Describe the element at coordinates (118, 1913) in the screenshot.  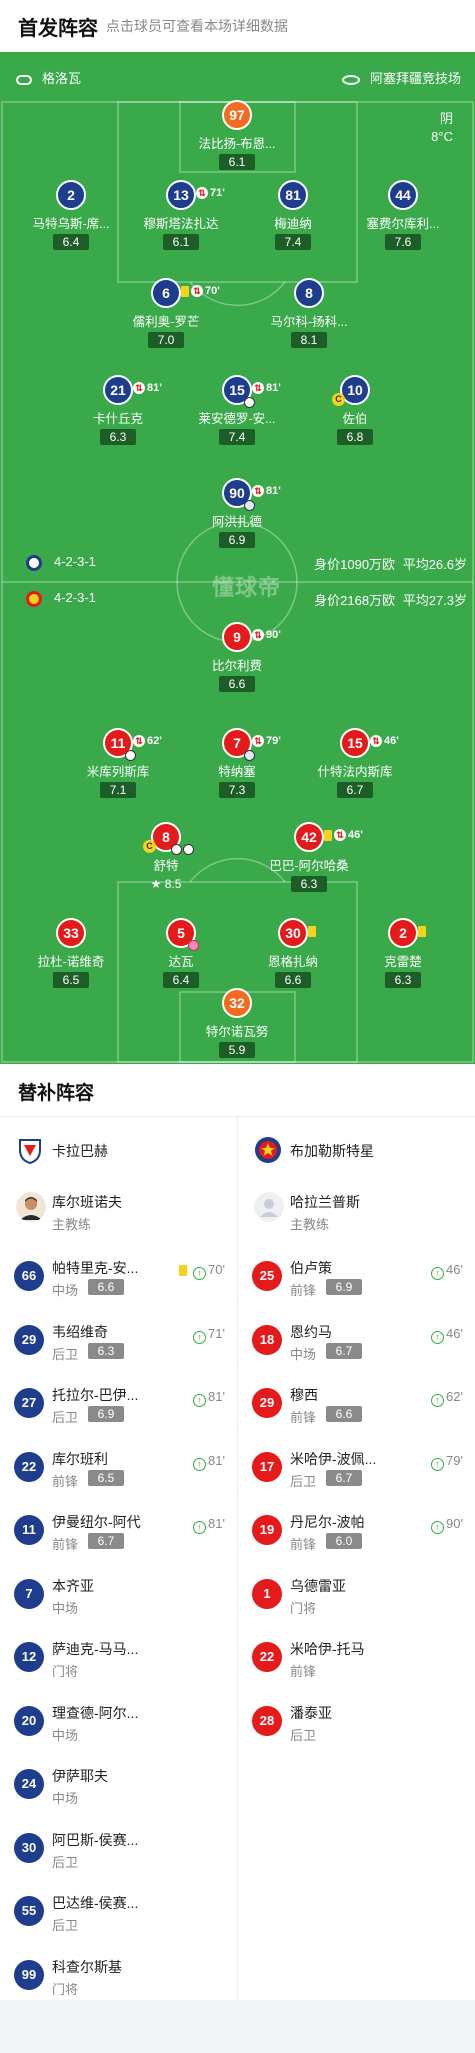
I see `home-sub-row: 55 巴达维-侯赛... 后卫` at that location.